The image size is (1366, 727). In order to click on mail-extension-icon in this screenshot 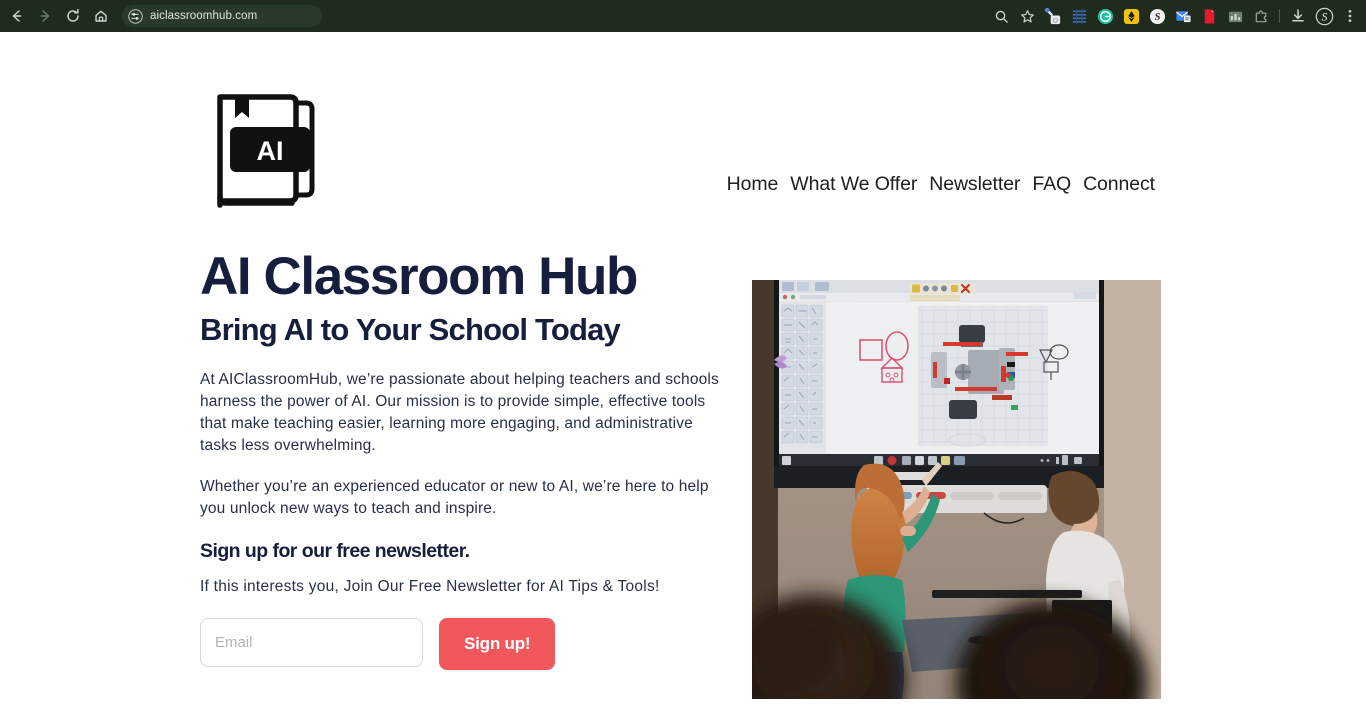, I will do `click(1183, 16)`.